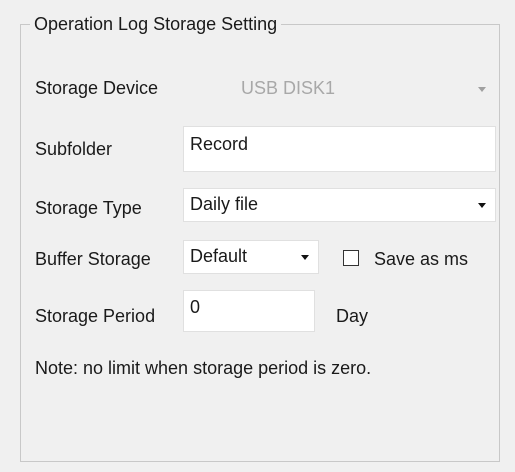 The width and height of the screenshot is (515, 472). What do you see at coordinates (251, 257) in the screenshot?
I see `buffer-storage-select: Default` at bounding box center [251, 257].